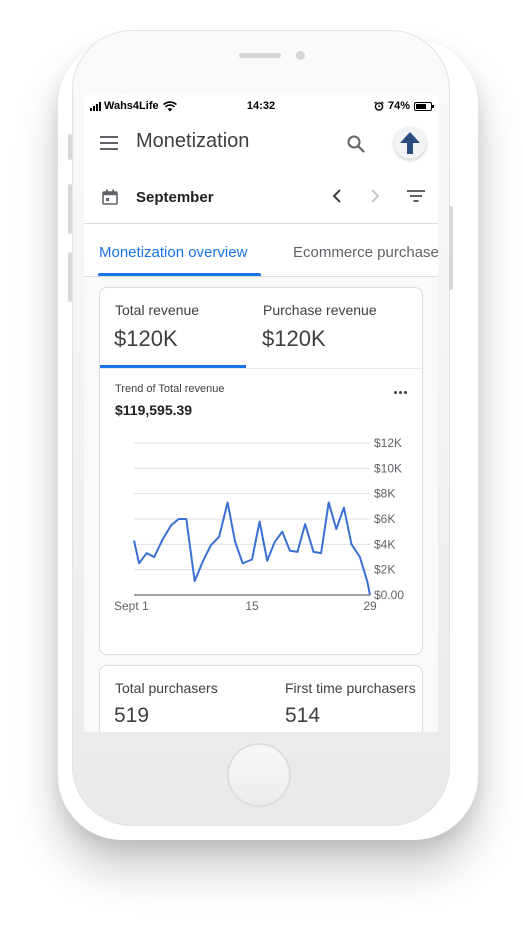  Describe the element at coordinates (110, 197) in the screenshot. I see `calendar-icon` at that location.